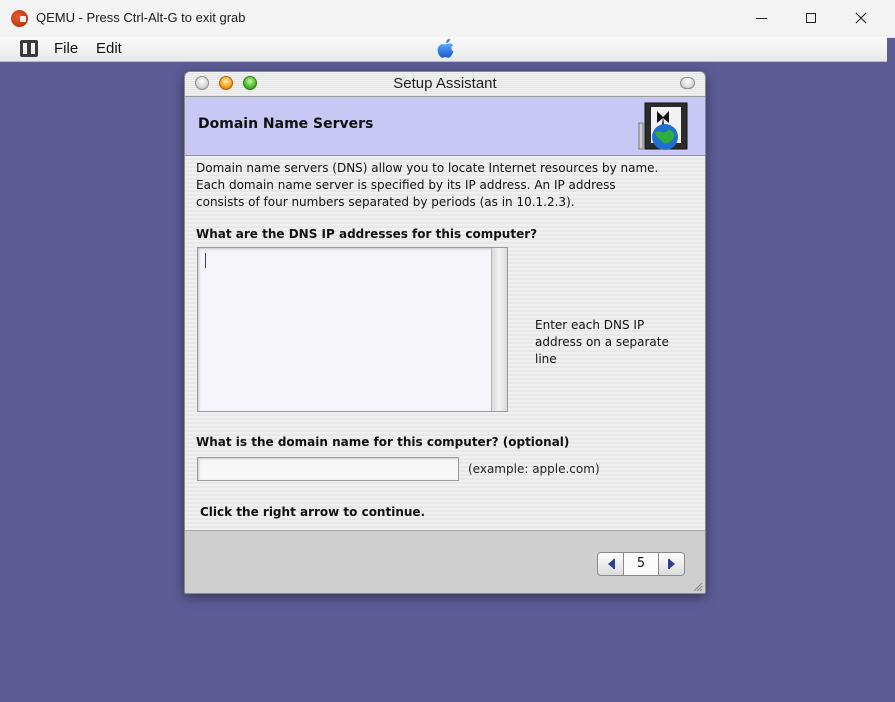 Image resolution: width=895 pixels, height=702 pixels. What do you see at coordinates (286, 124) in the screenshot?
I see `section-title: Domain Name Servers` at bounding box center [286, 124].